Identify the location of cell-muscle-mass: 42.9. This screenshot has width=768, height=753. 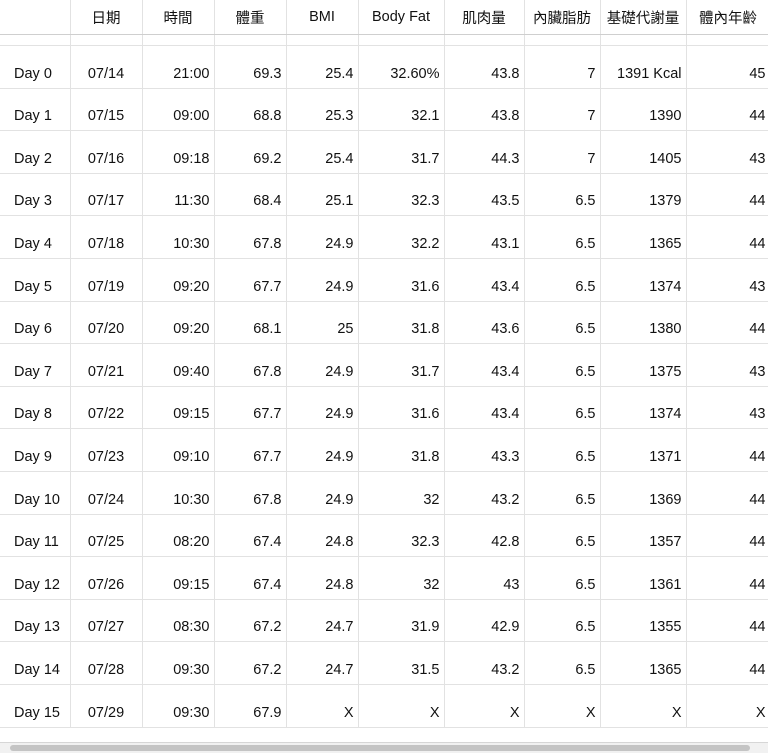
(484, 621).